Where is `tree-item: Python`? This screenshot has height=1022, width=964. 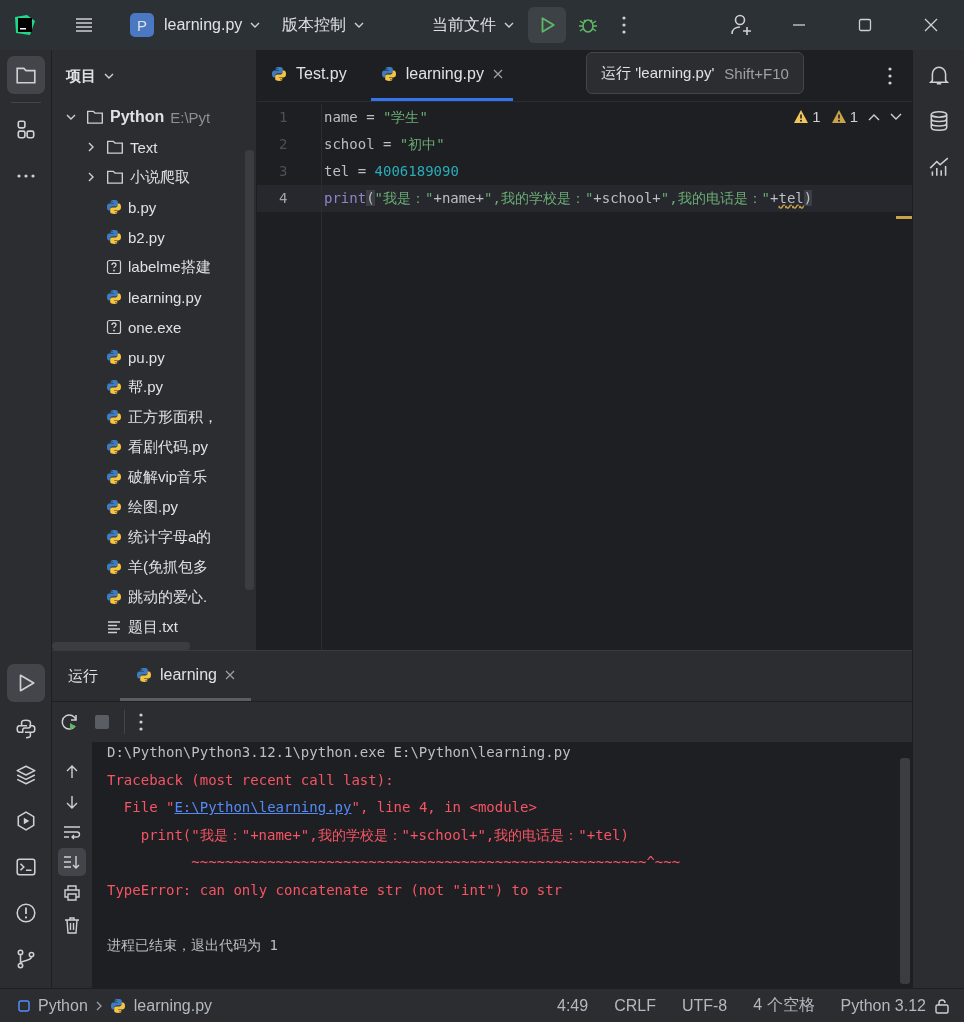
tree-item: Python is located at coordinates (137, 117).